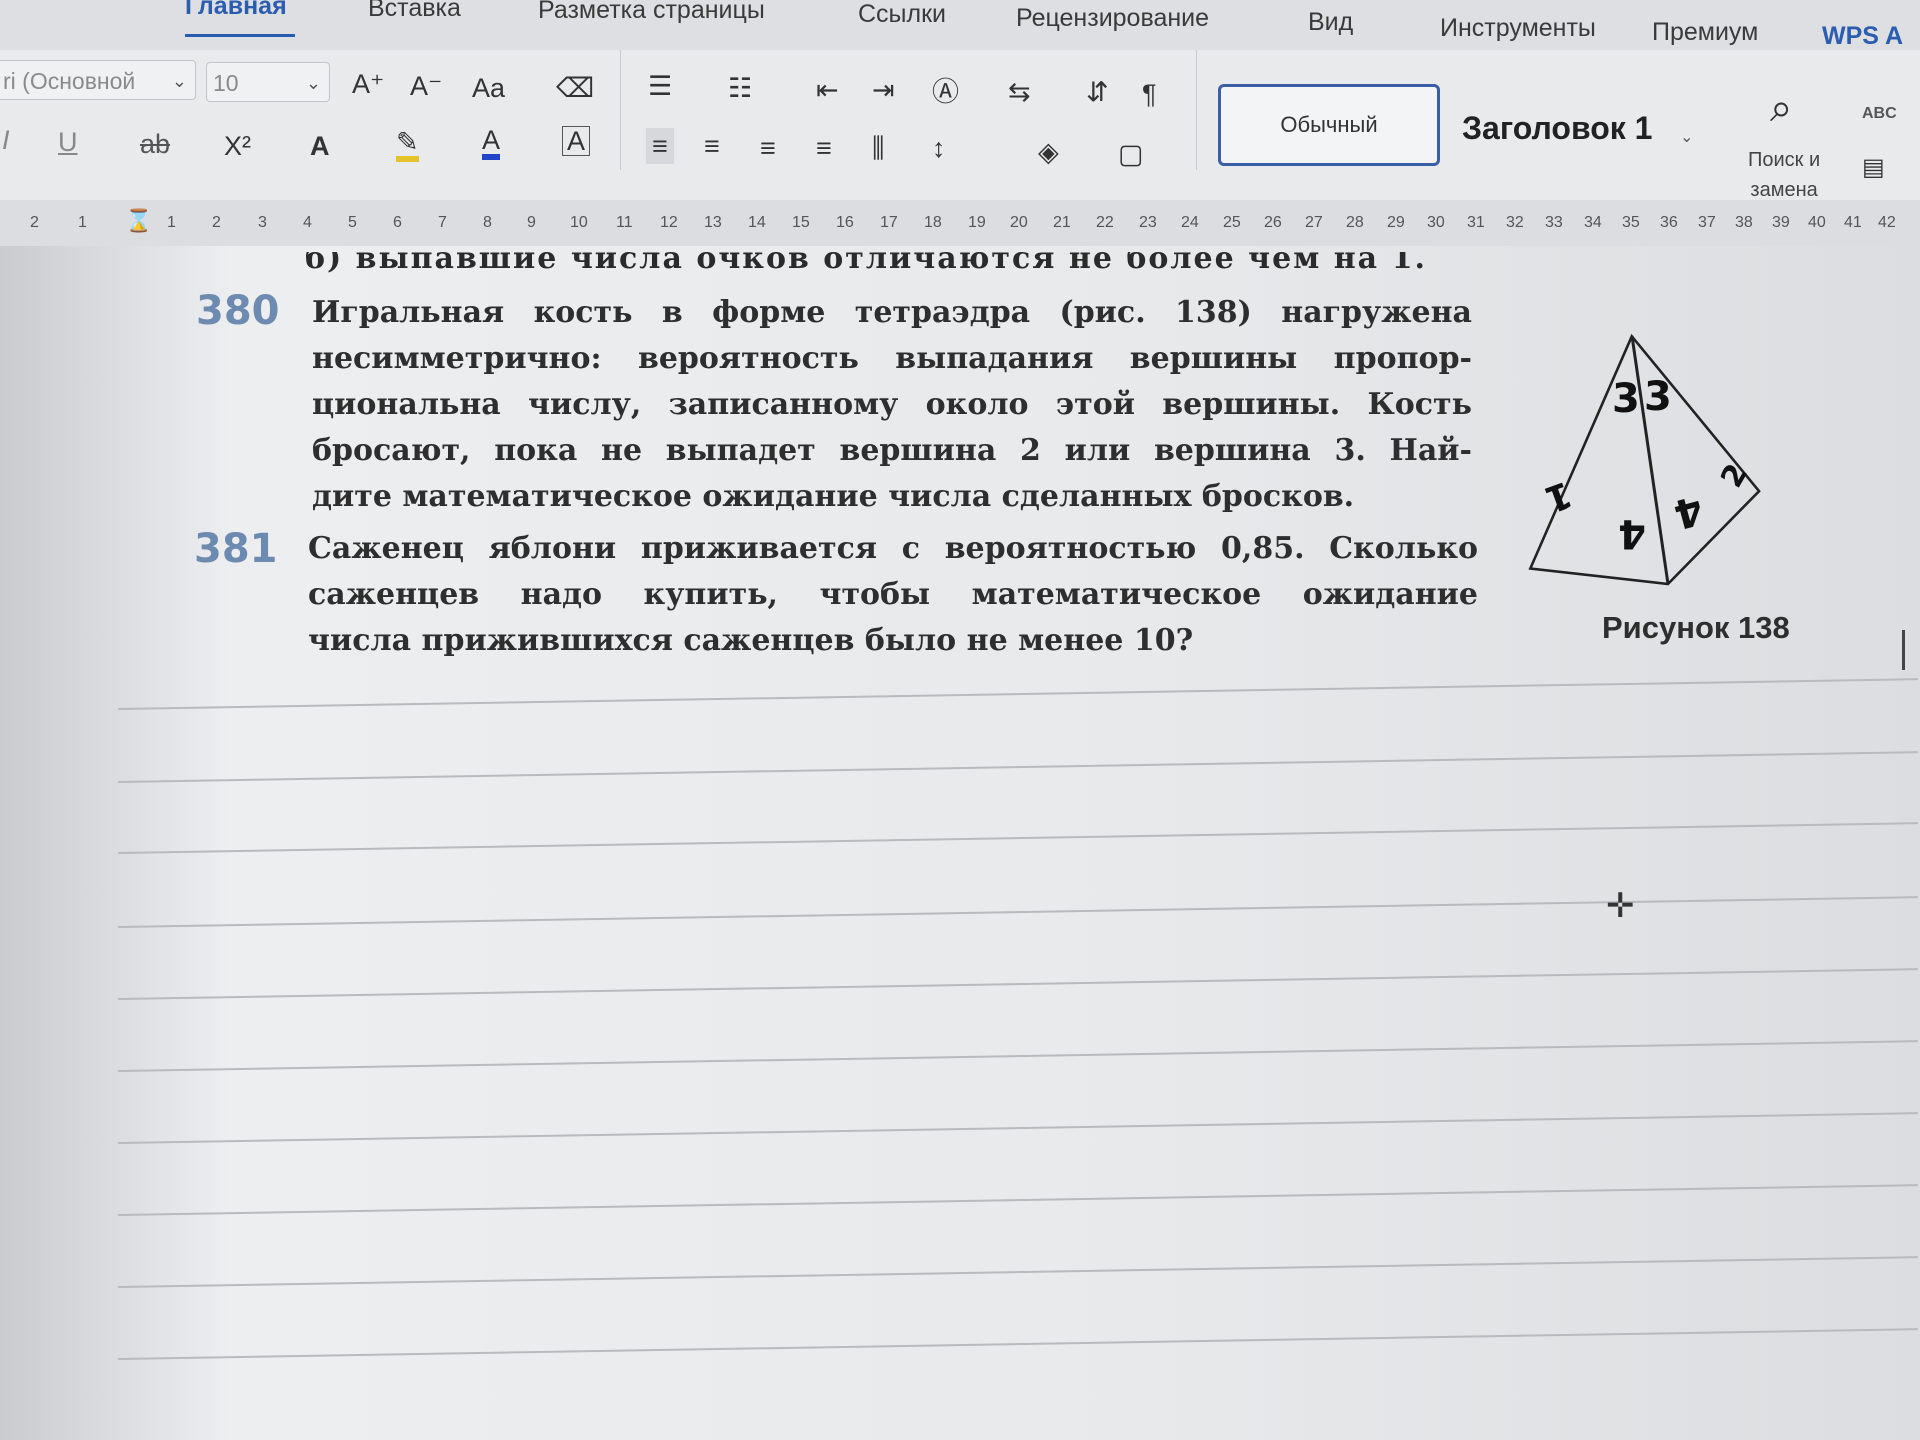  What do you see at coordinates (883, 90) in the screenshot?
I see `increase-indent-icon: ⇥` at bounding box center [883, 90].